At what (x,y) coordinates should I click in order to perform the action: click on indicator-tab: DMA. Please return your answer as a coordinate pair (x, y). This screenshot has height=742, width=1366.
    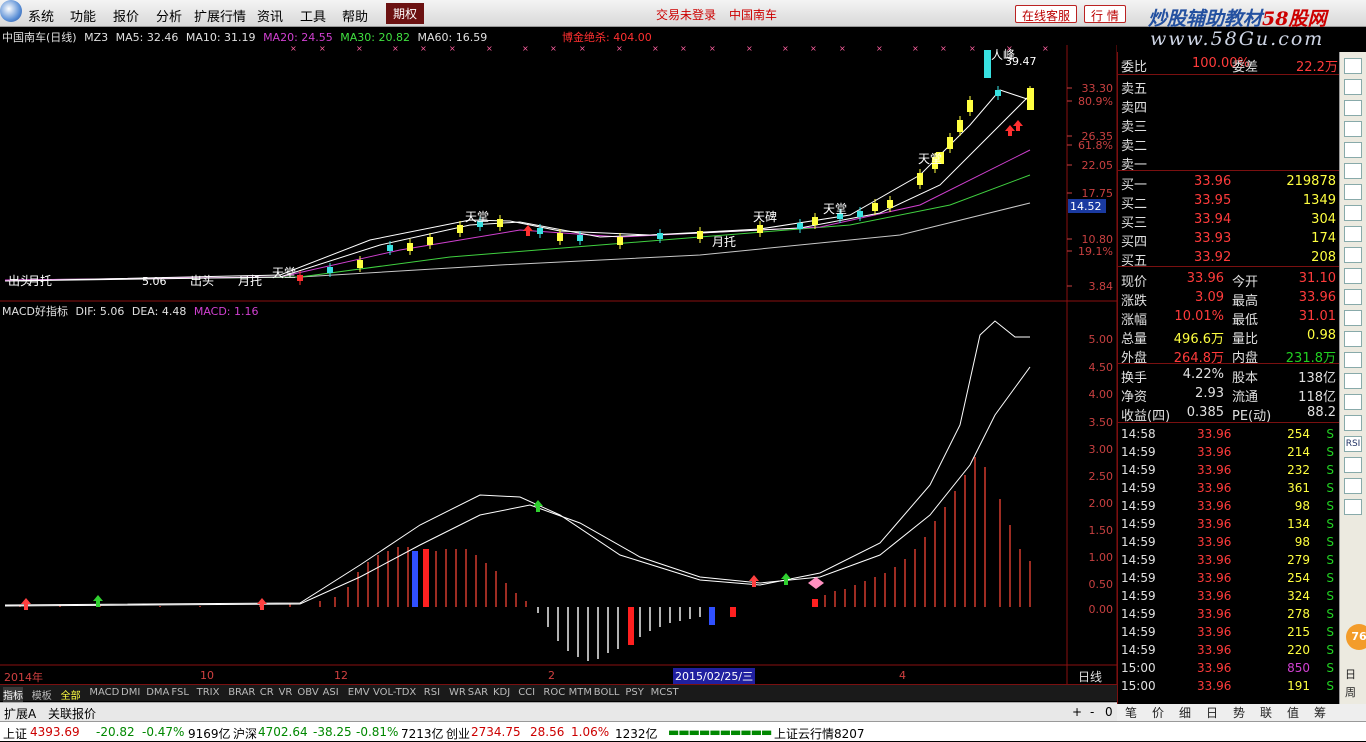
    Looking at the image, I should click on (157, 692).